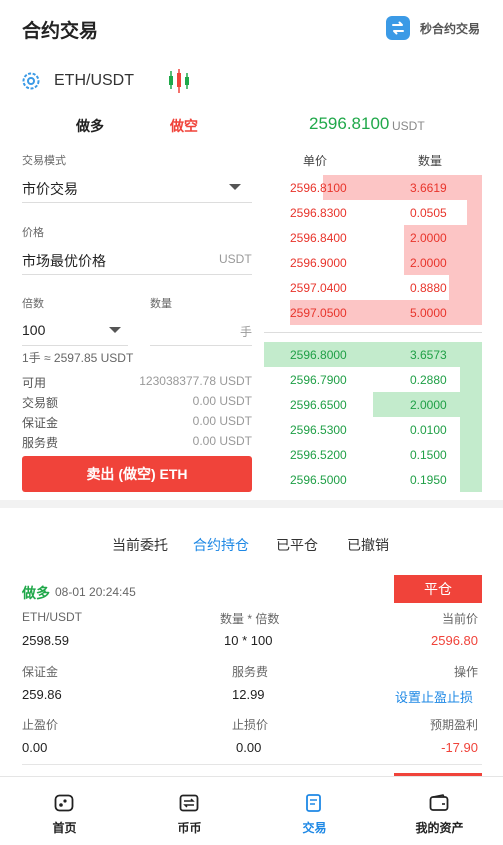 The height and width of the screenshot is (845, 503). I want to click on margin-value: 259.86, so click(42, 694).